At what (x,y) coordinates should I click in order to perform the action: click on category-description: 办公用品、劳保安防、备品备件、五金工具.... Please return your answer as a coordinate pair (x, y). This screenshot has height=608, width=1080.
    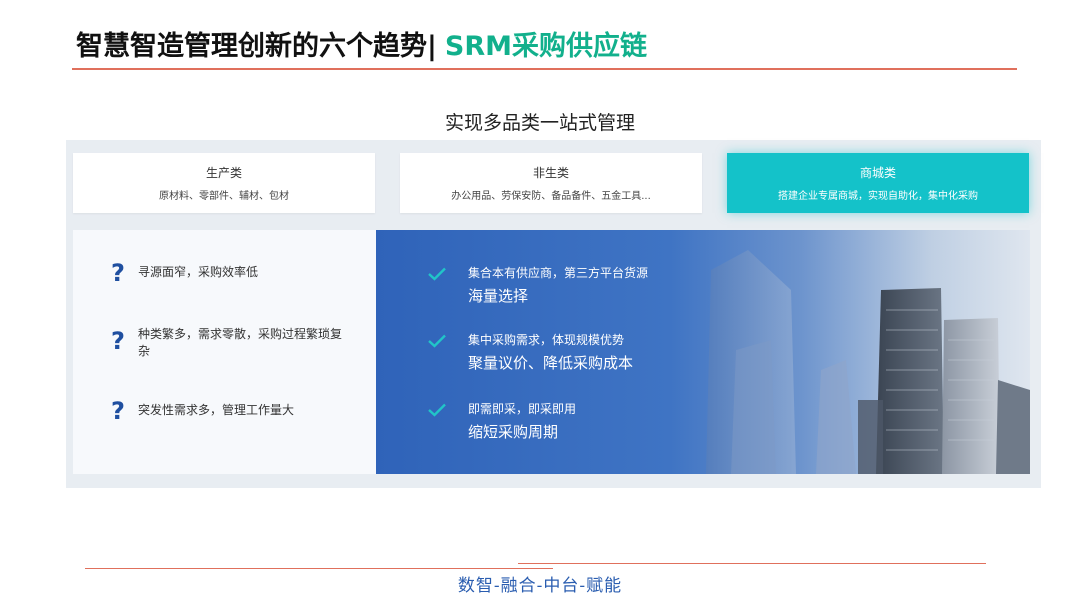
    Looking at the image, I should click on (551, 196).